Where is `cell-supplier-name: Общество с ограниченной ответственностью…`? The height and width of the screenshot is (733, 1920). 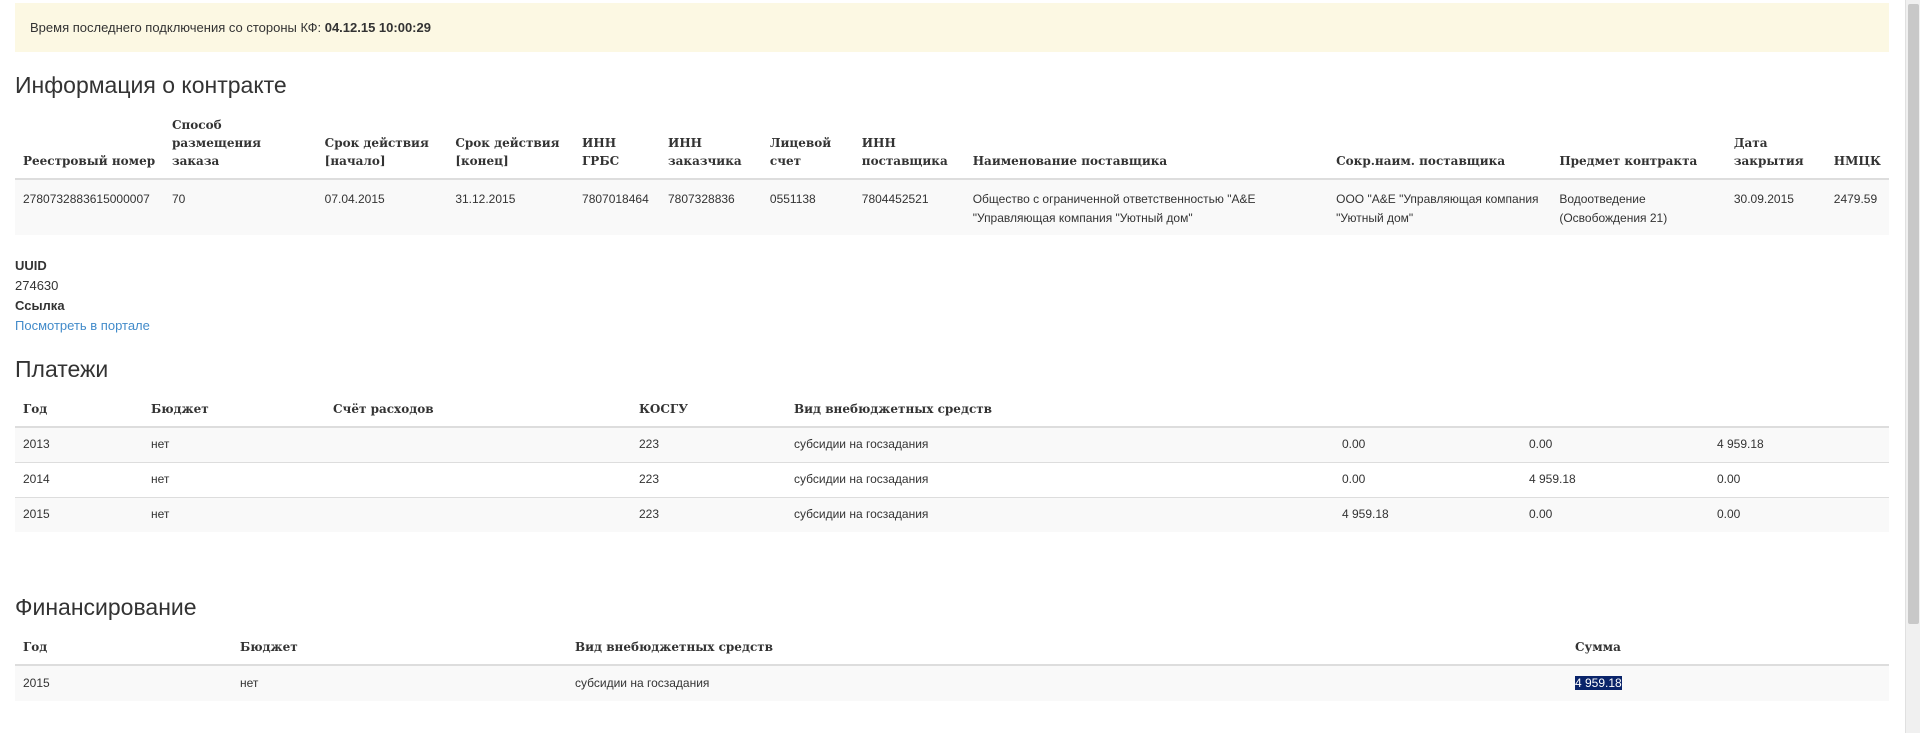
cell-supplier-name: Общество с ограниченной ответственностью… is located at coordinates (1146, 207).